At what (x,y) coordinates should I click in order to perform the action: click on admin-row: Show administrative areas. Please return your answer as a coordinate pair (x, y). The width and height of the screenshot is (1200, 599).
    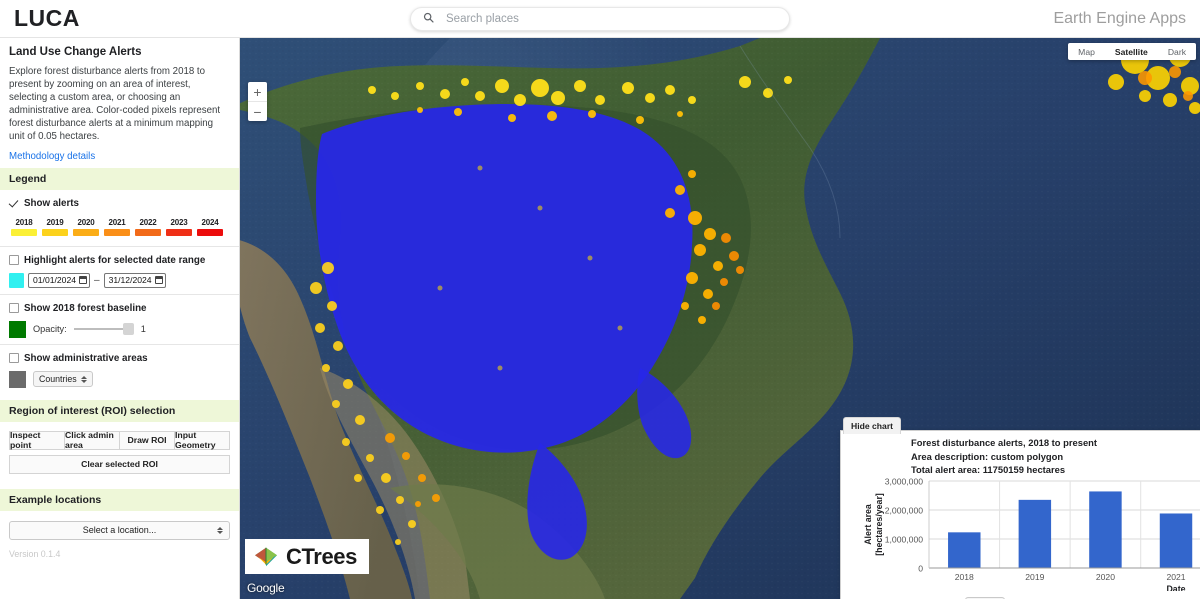
    Looking at the image, I should click on (119, 358).